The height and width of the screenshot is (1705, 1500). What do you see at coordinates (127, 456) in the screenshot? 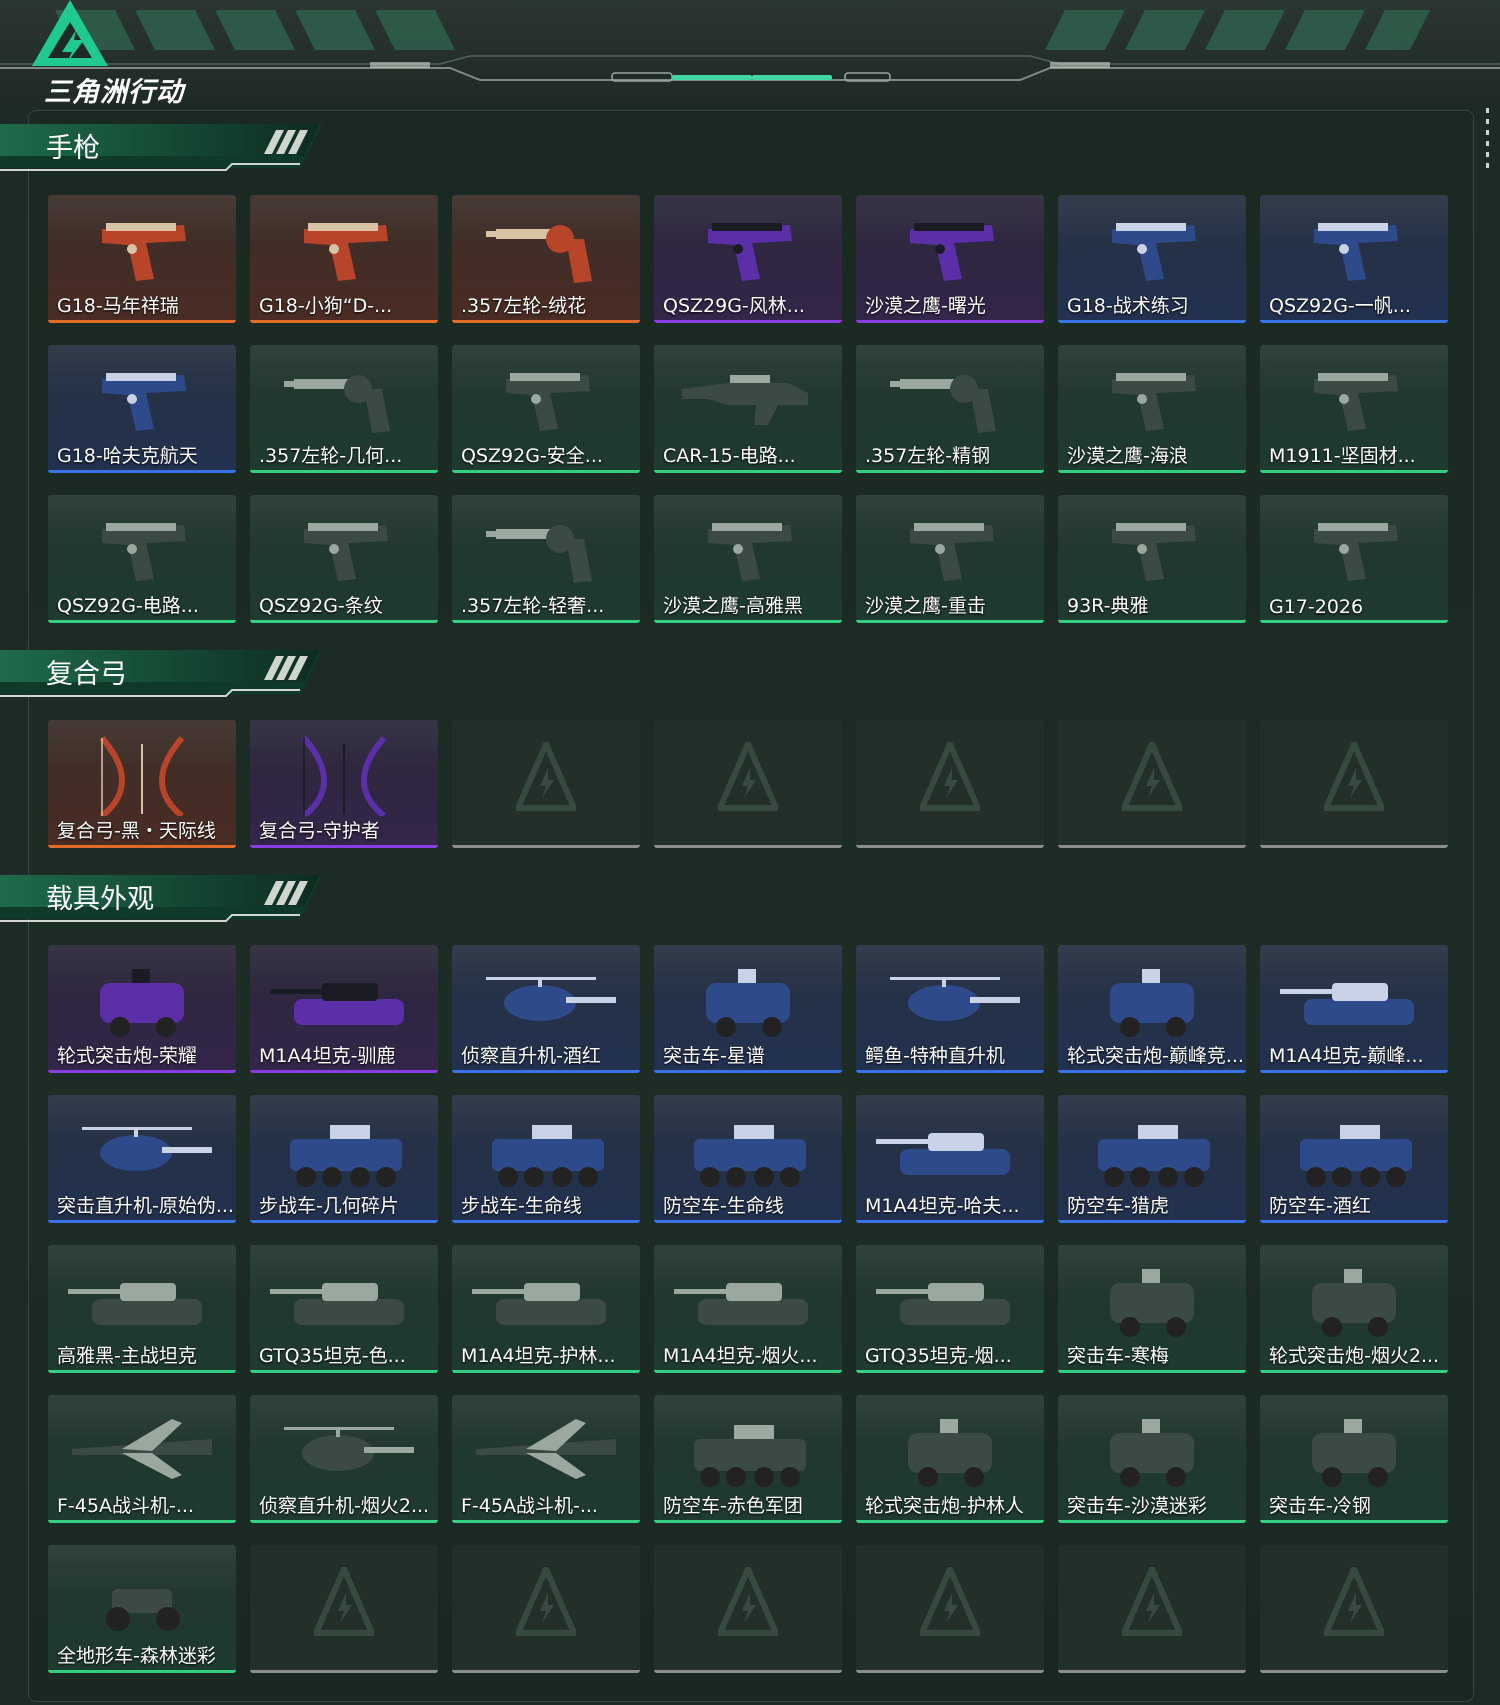
I see `item-label: G18-哈夫克航天` at bounding box center [127, 456].